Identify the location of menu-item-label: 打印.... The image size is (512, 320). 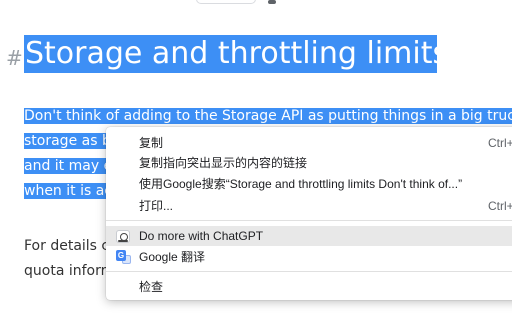
(156, 206).